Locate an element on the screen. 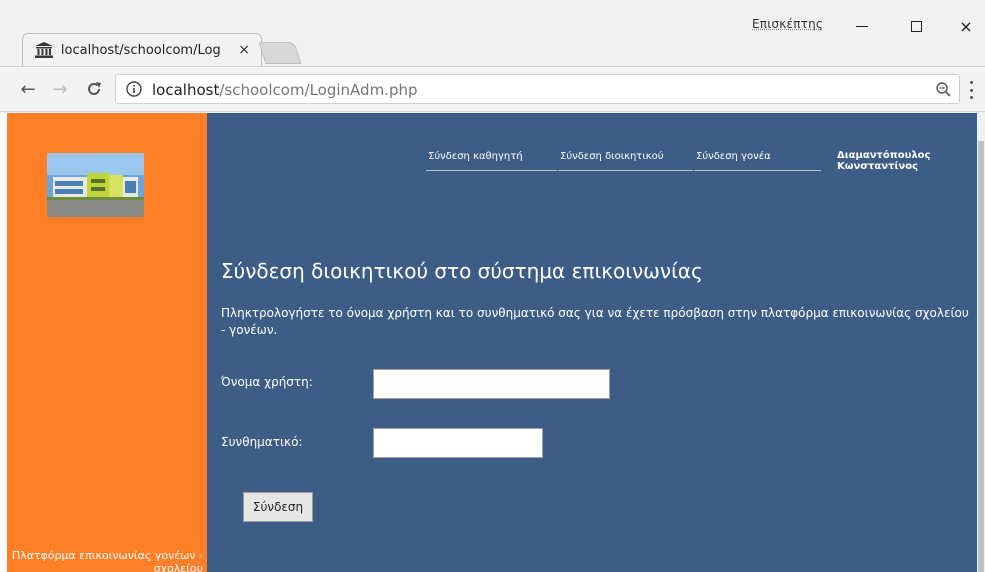 The height and width of the screenshot is (572, 985). bank-building-icon is located at coordinates (44, 50).